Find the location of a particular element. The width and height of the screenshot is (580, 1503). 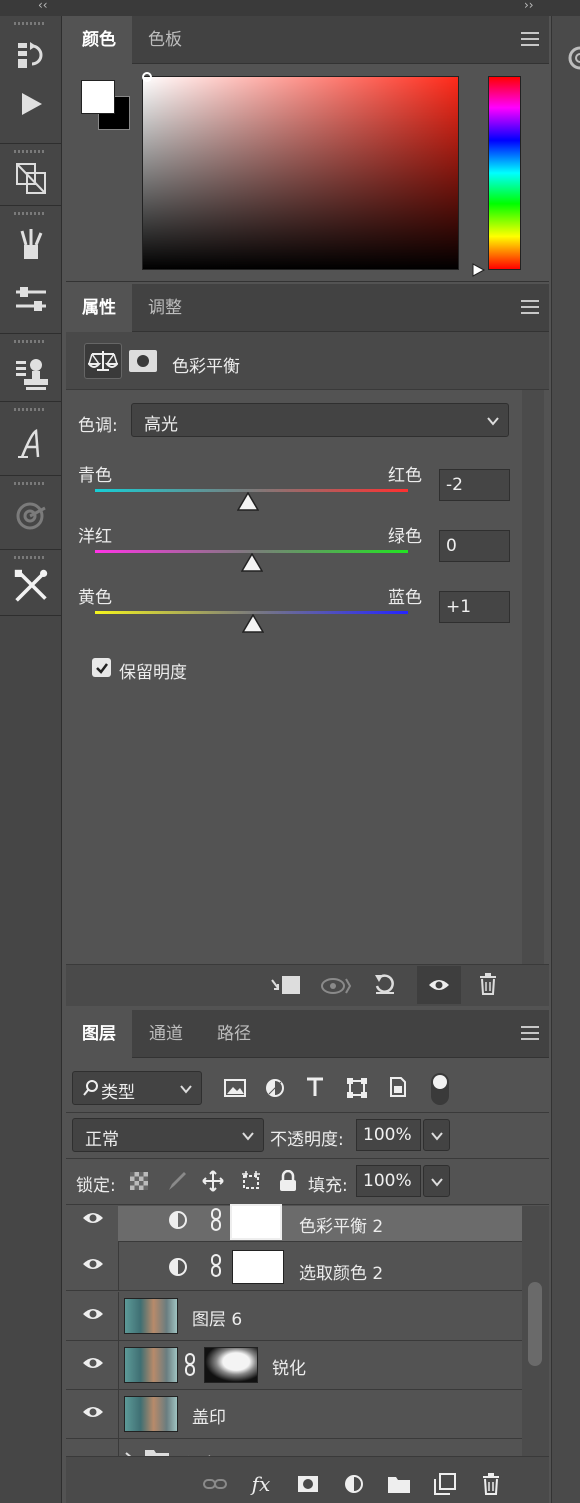

layer-style-fx-icon: fx is located at coordinates (261, 1484).